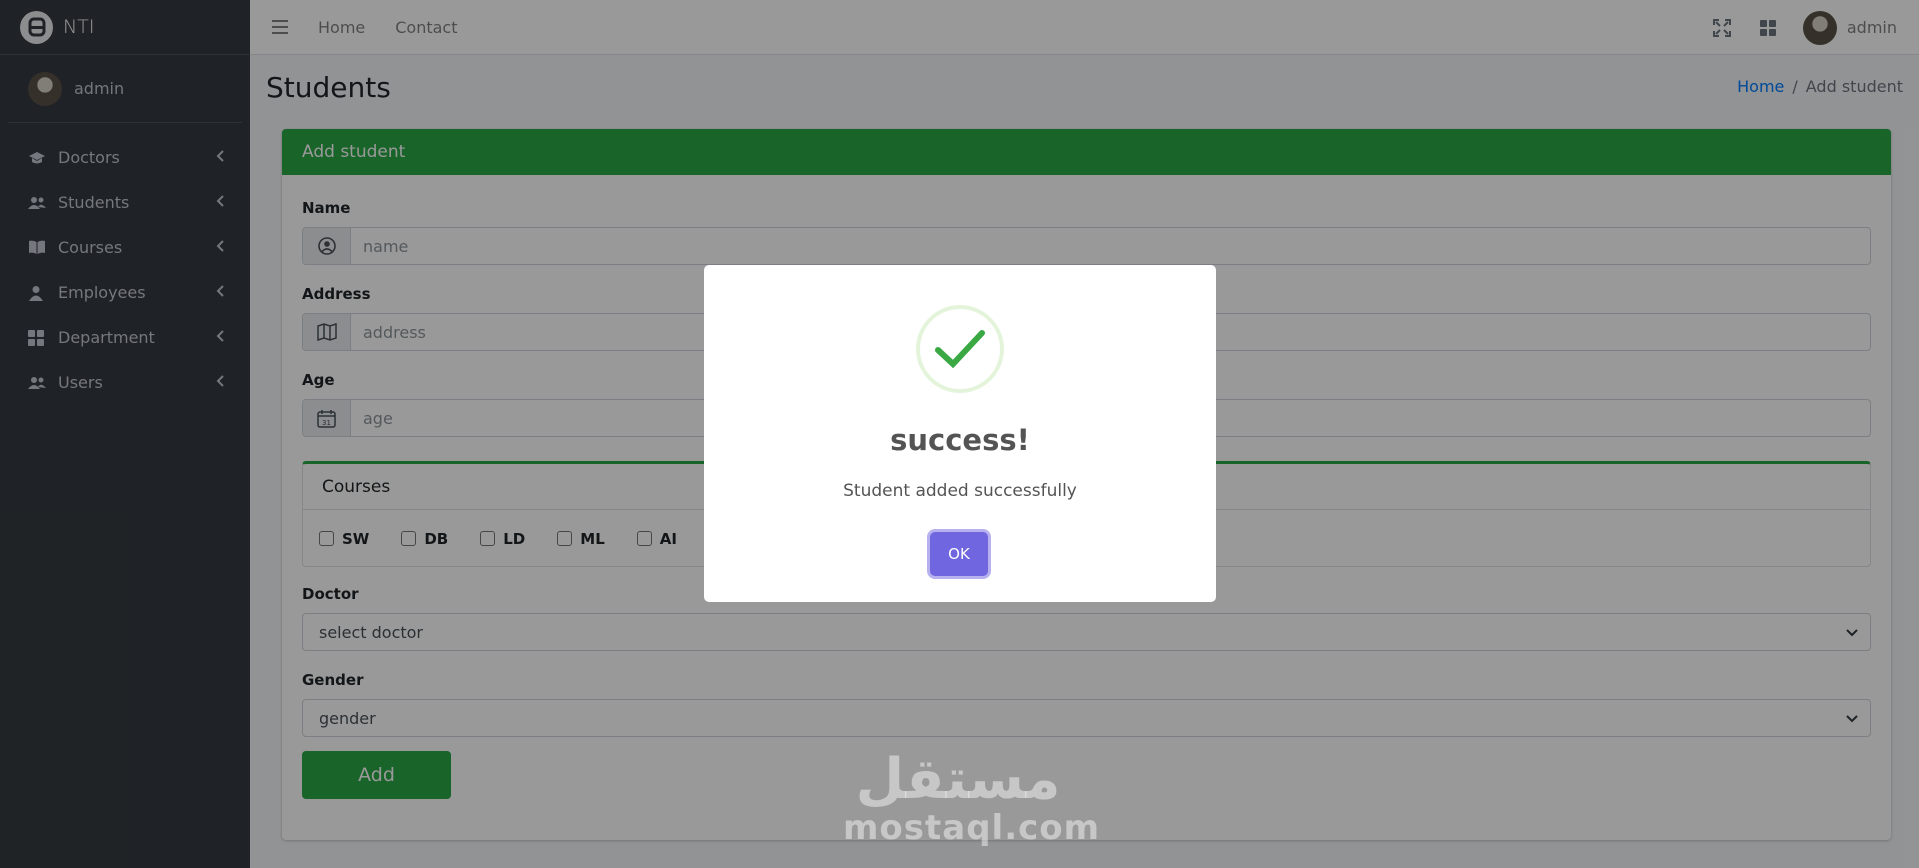 The image size is (1919, 868). Describe the element at coordinates (972, 828) in the screenshot. I see `watermark-latin: mostaql.com` at that location.